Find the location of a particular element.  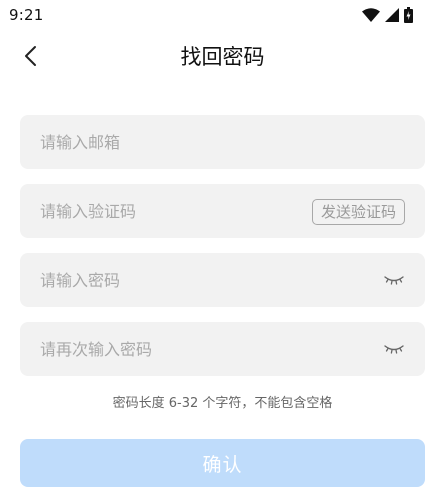

confirm-password-input is located at coordinates (222, 349).